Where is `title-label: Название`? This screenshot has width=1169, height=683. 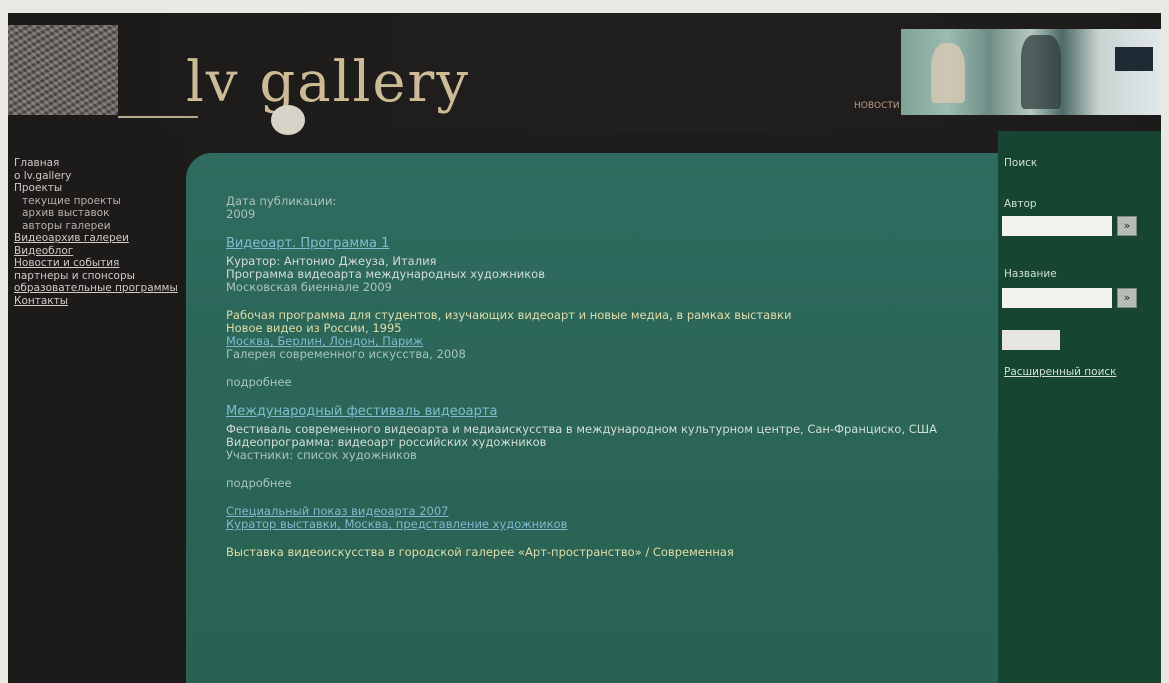 title-label: Название is located at coordinates (1030, 274).